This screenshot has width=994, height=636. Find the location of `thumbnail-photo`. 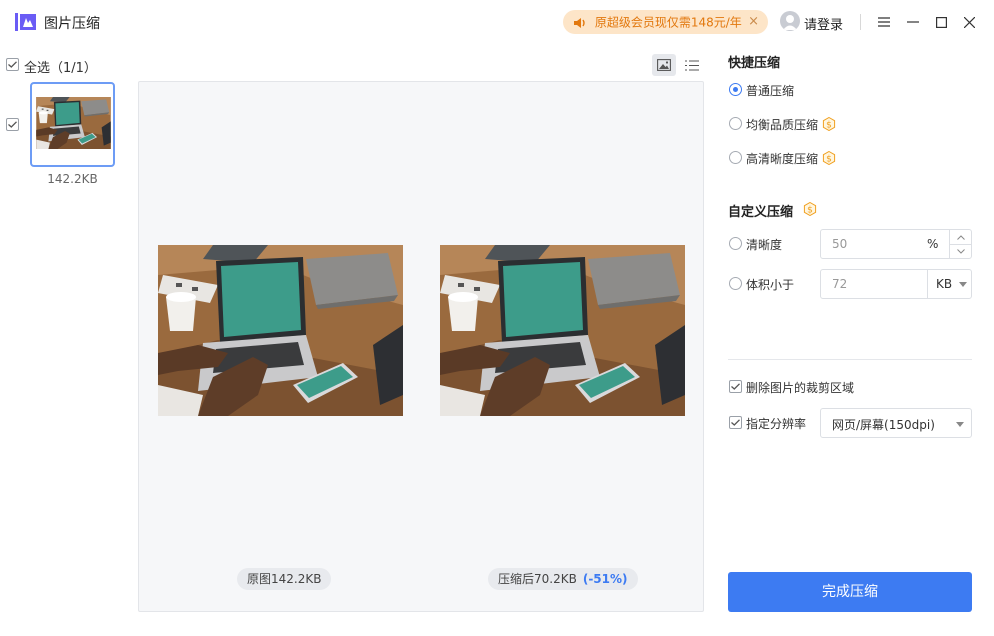

thumbnail-photo is located at coordinates (73, 123).